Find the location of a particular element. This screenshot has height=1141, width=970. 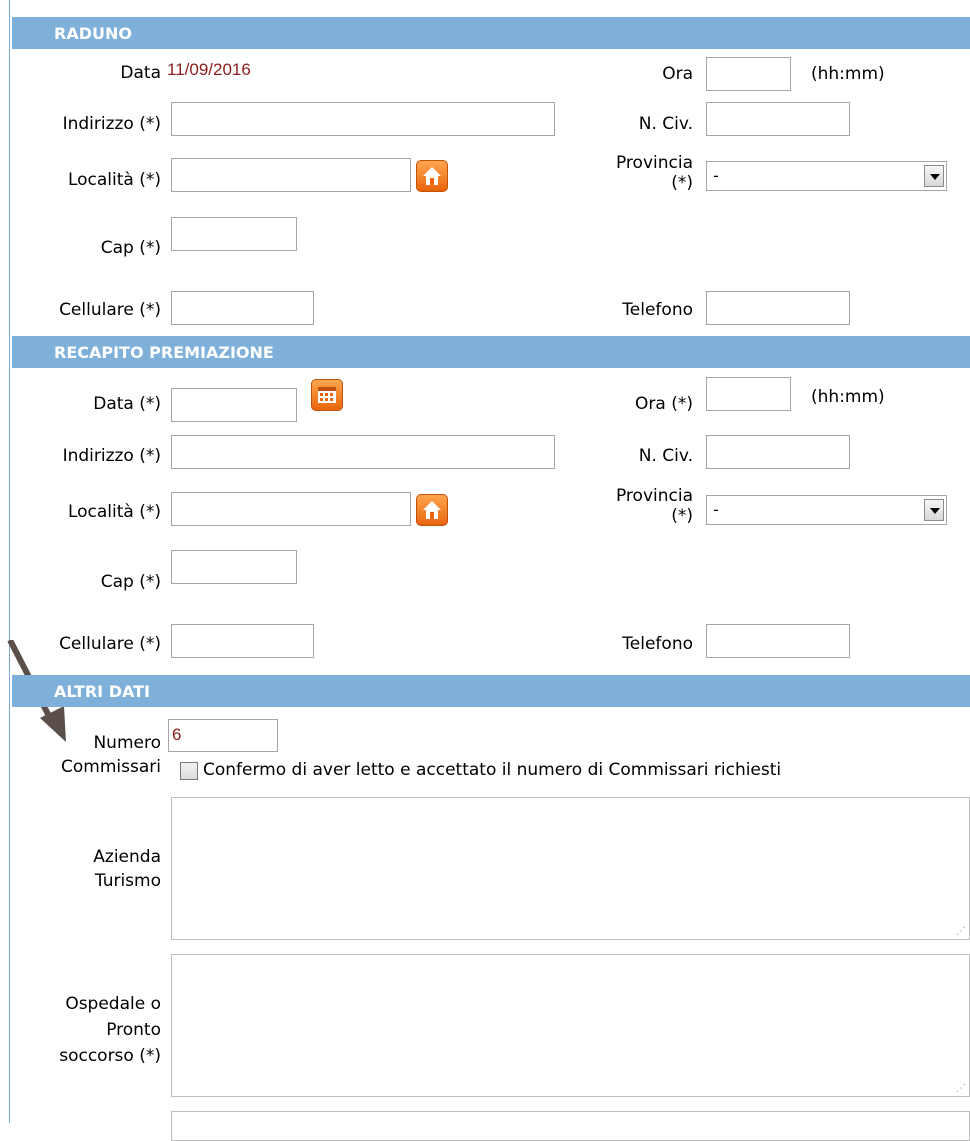

raduno-telefono-input is located at coordinates (778, 308).